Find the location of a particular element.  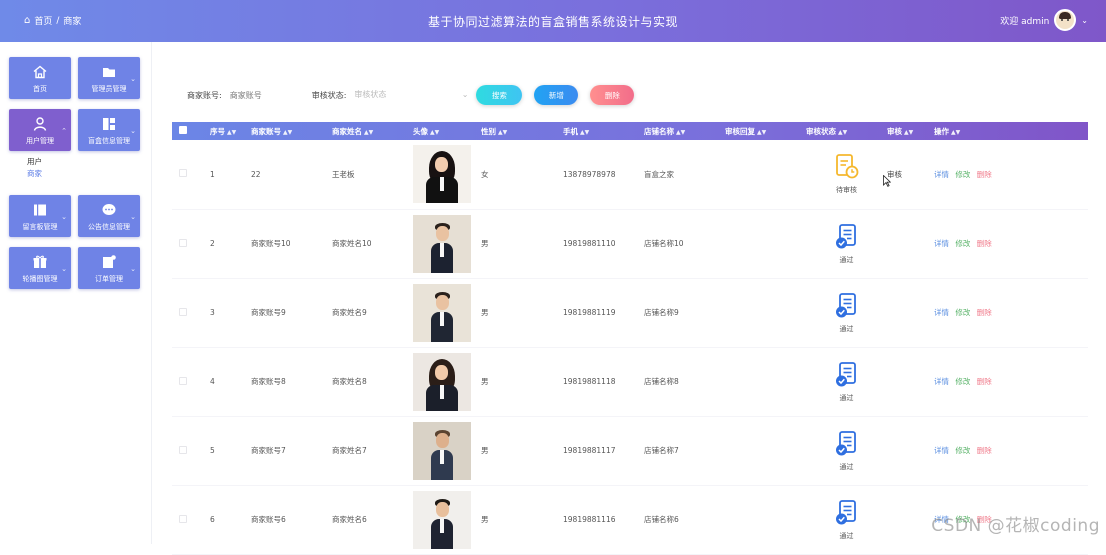

cell-account: 22 is located at coordinates (291, 174).